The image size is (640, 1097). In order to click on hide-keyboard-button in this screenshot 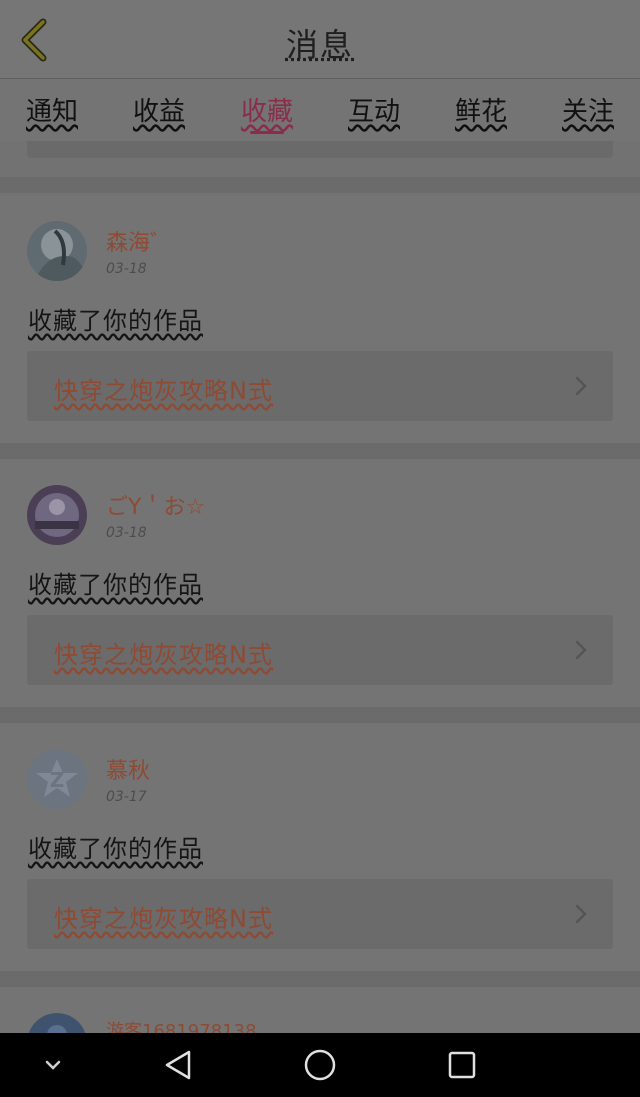, I will do `click(53, 1065)`.